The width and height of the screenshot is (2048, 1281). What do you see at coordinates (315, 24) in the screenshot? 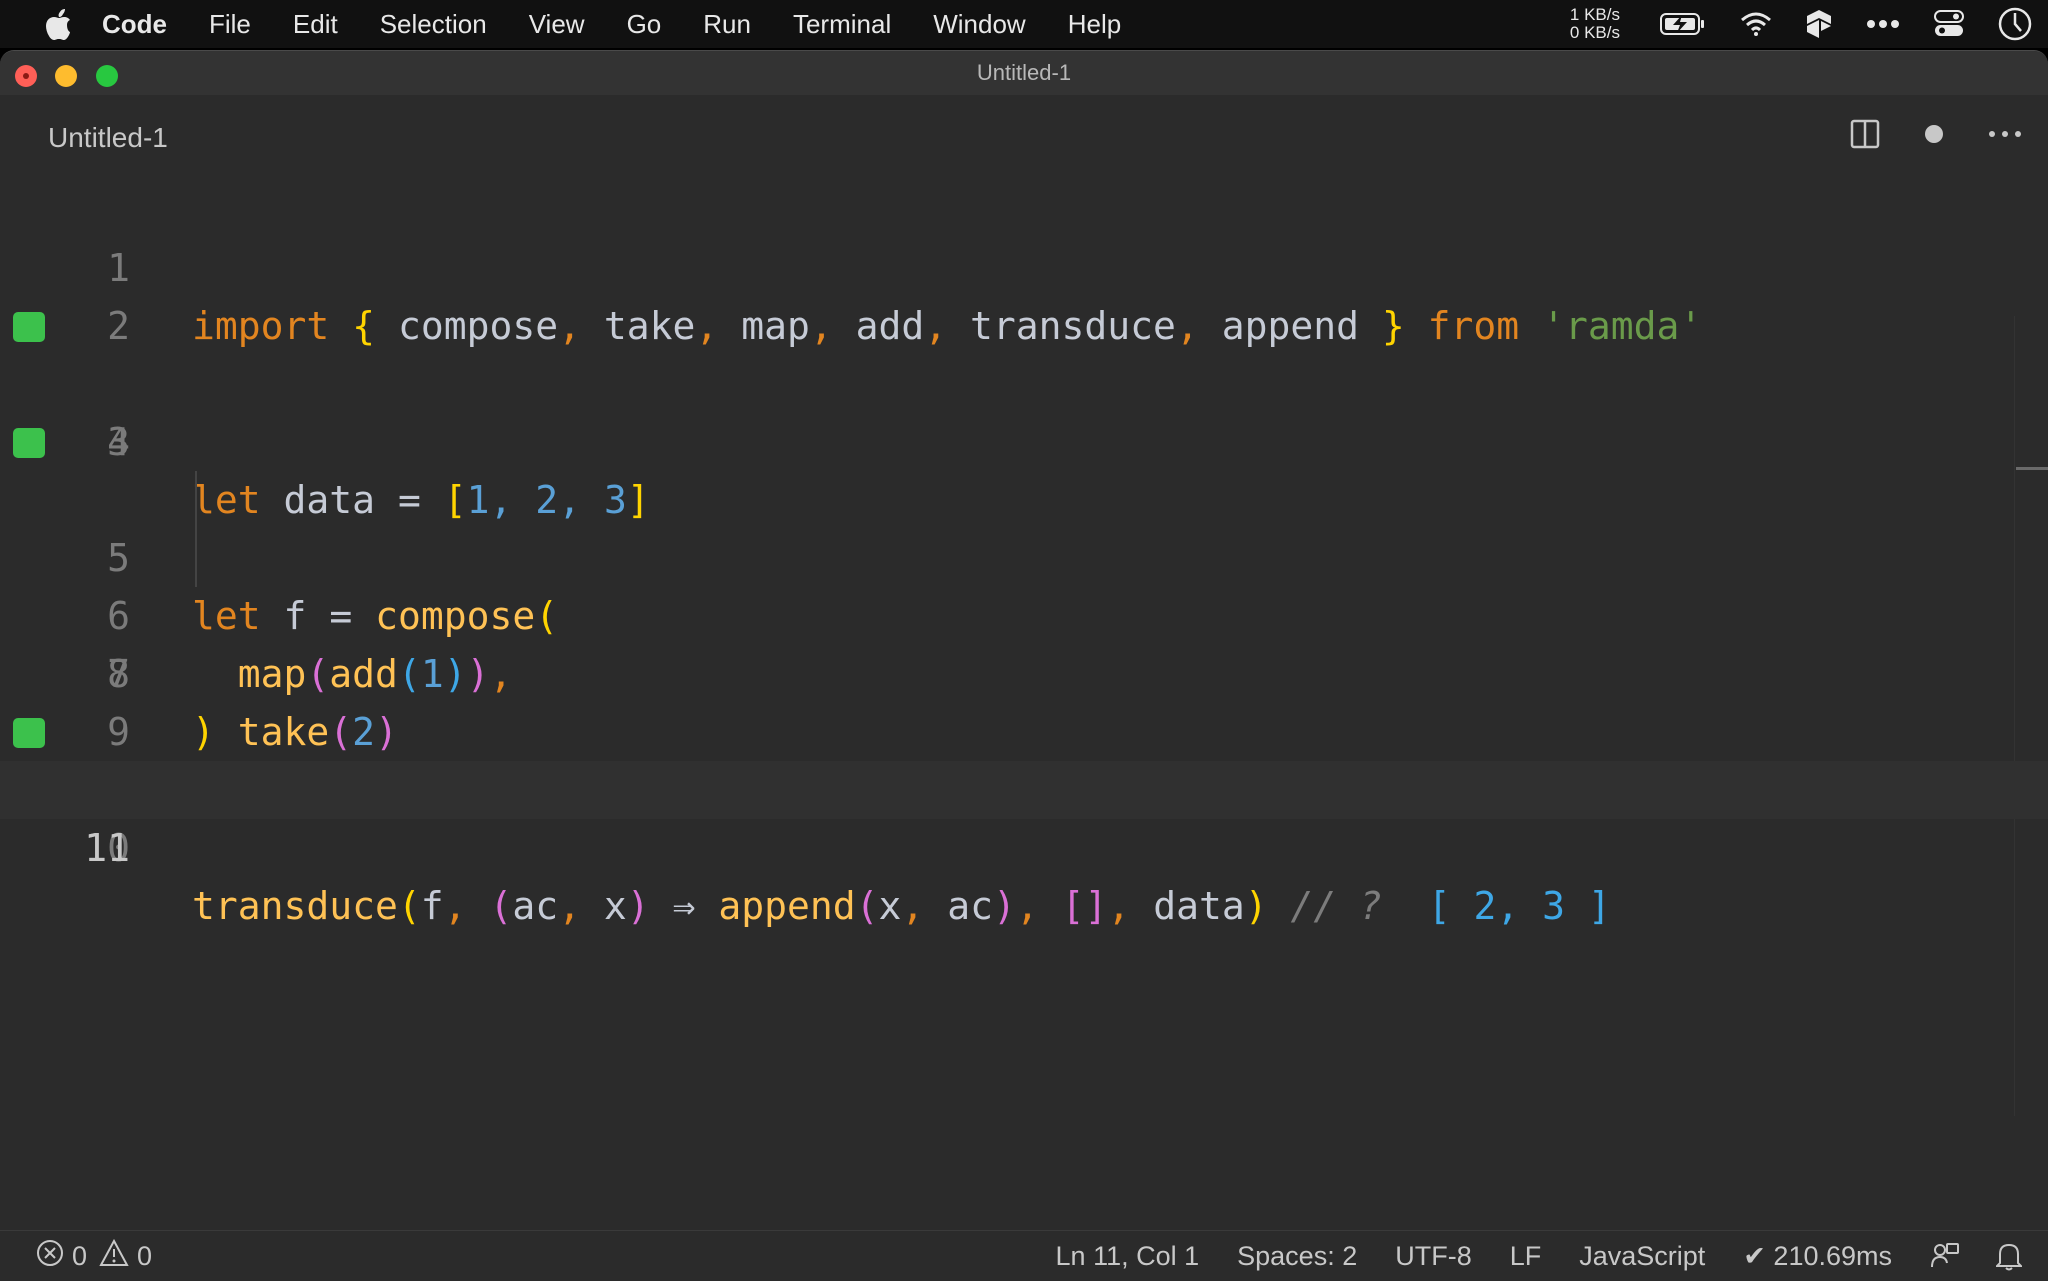
I see `menu-edit: Edit` at bounding box center [315, 24].